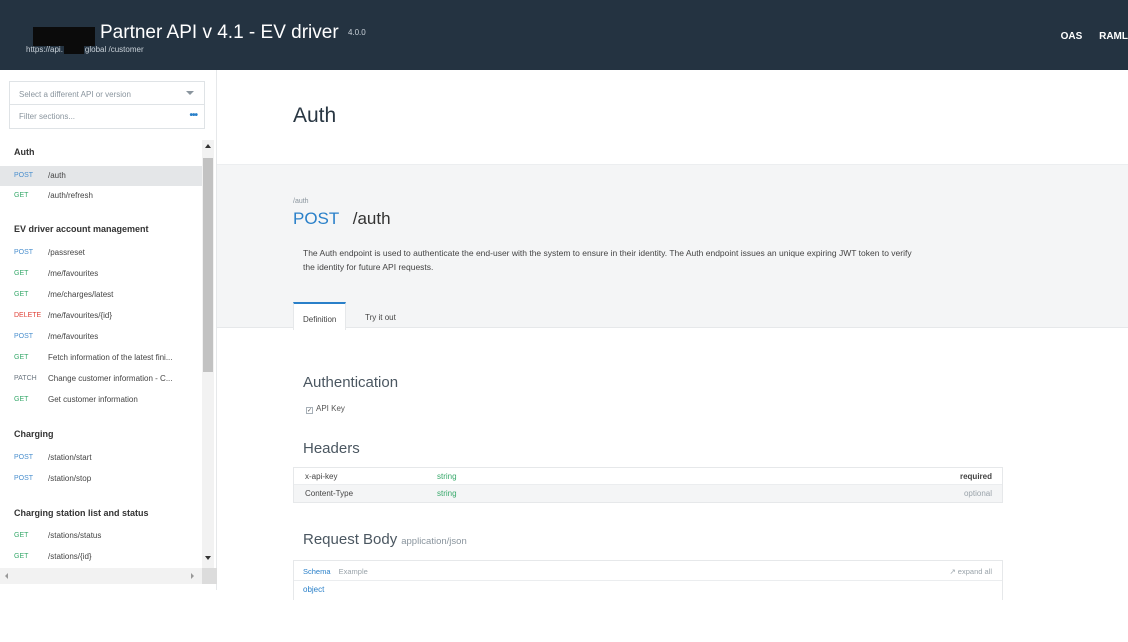 The height and width of the screenshot is (642, 1128). I want to click on sidebar-item-post-favourites: POST /me/favourites, so click(101, 337).